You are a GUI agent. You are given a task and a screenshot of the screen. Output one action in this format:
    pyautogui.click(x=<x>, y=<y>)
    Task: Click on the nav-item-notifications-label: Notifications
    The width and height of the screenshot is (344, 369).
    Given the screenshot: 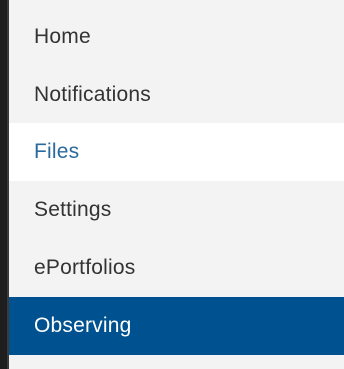 What is the action you would take?
    pyautogui.click(x=92, y=94)
    